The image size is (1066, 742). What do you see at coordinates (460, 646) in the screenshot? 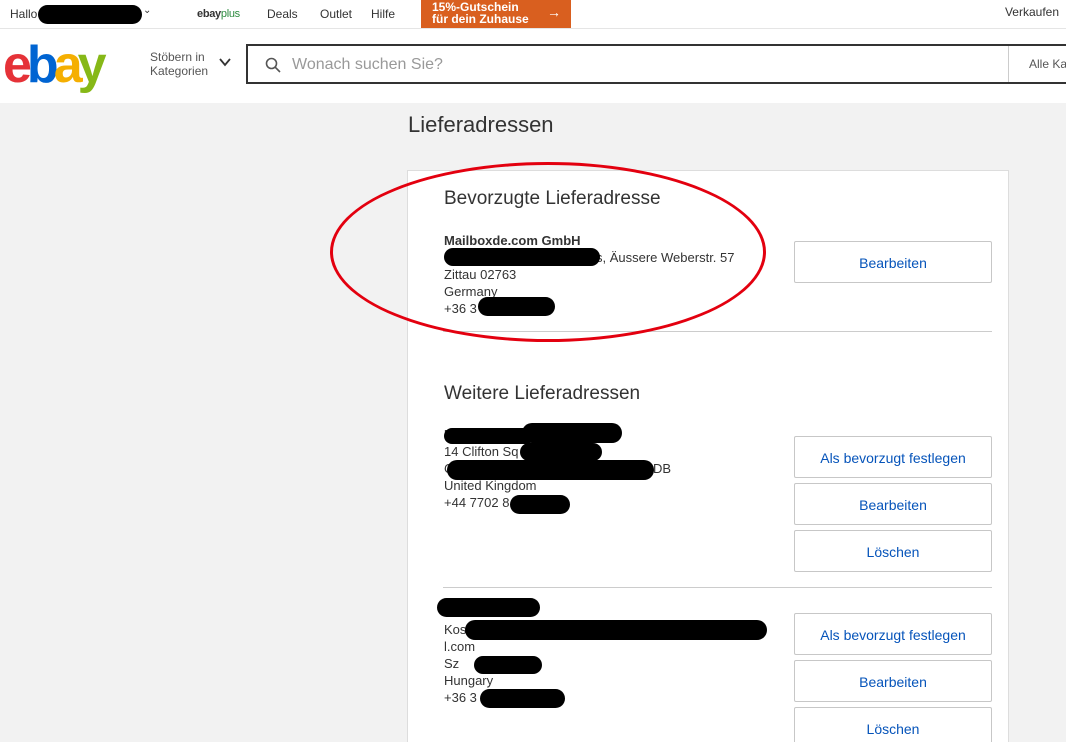
I see `other-address-2-line2: l.com` at bounding box center [460, 646].